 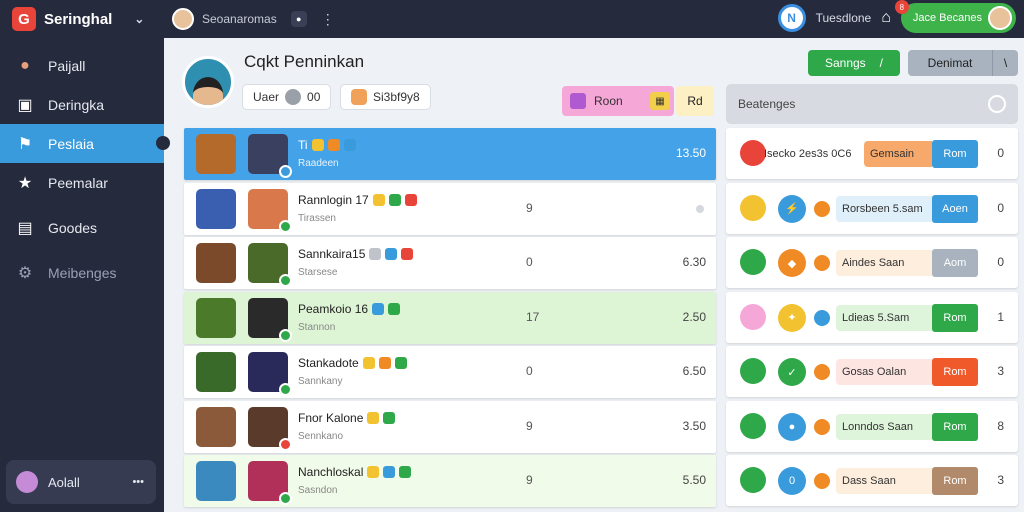 What do you see at coordinates (955, 263) in the screenshot?
I see `action-button: Aom` at bounding box center [955, 263].